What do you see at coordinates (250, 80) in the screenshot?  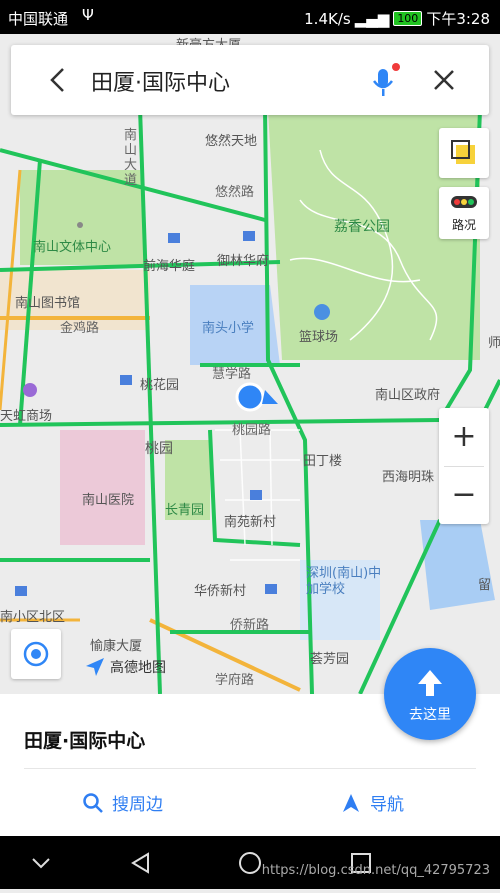 I see `search-bar: 田厦·国际中心` at bounding box center [250, 80].